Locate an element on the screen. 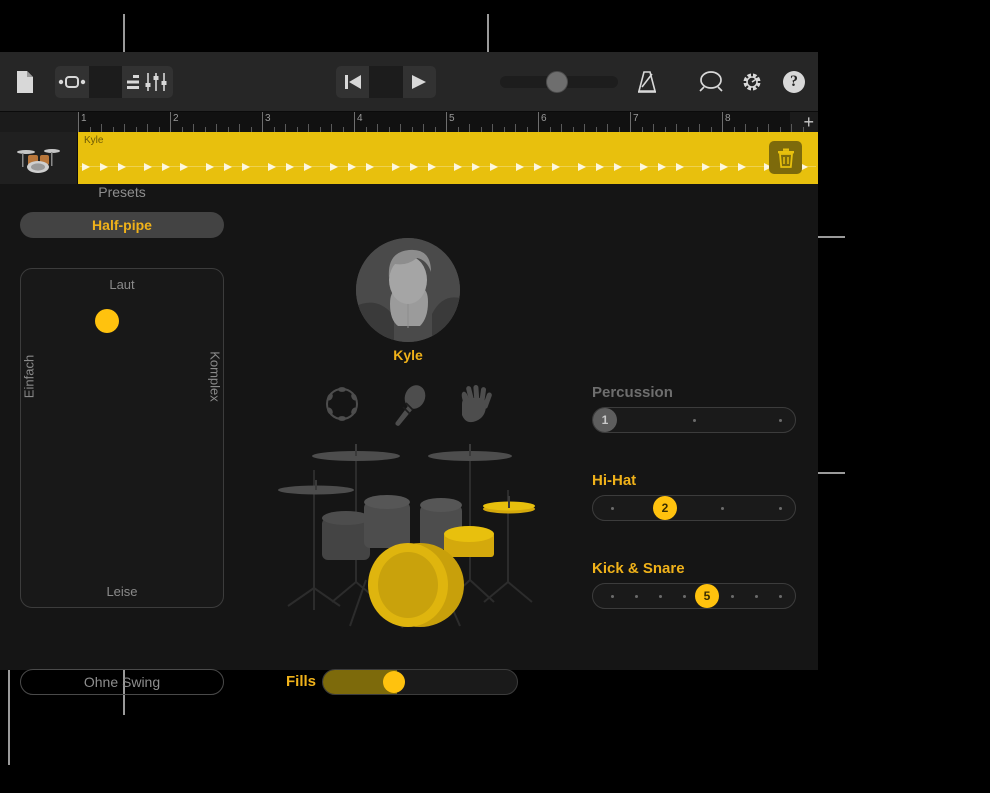 This screenshot has width=990, height=793. region-notes is located at coordinates (448, 167).